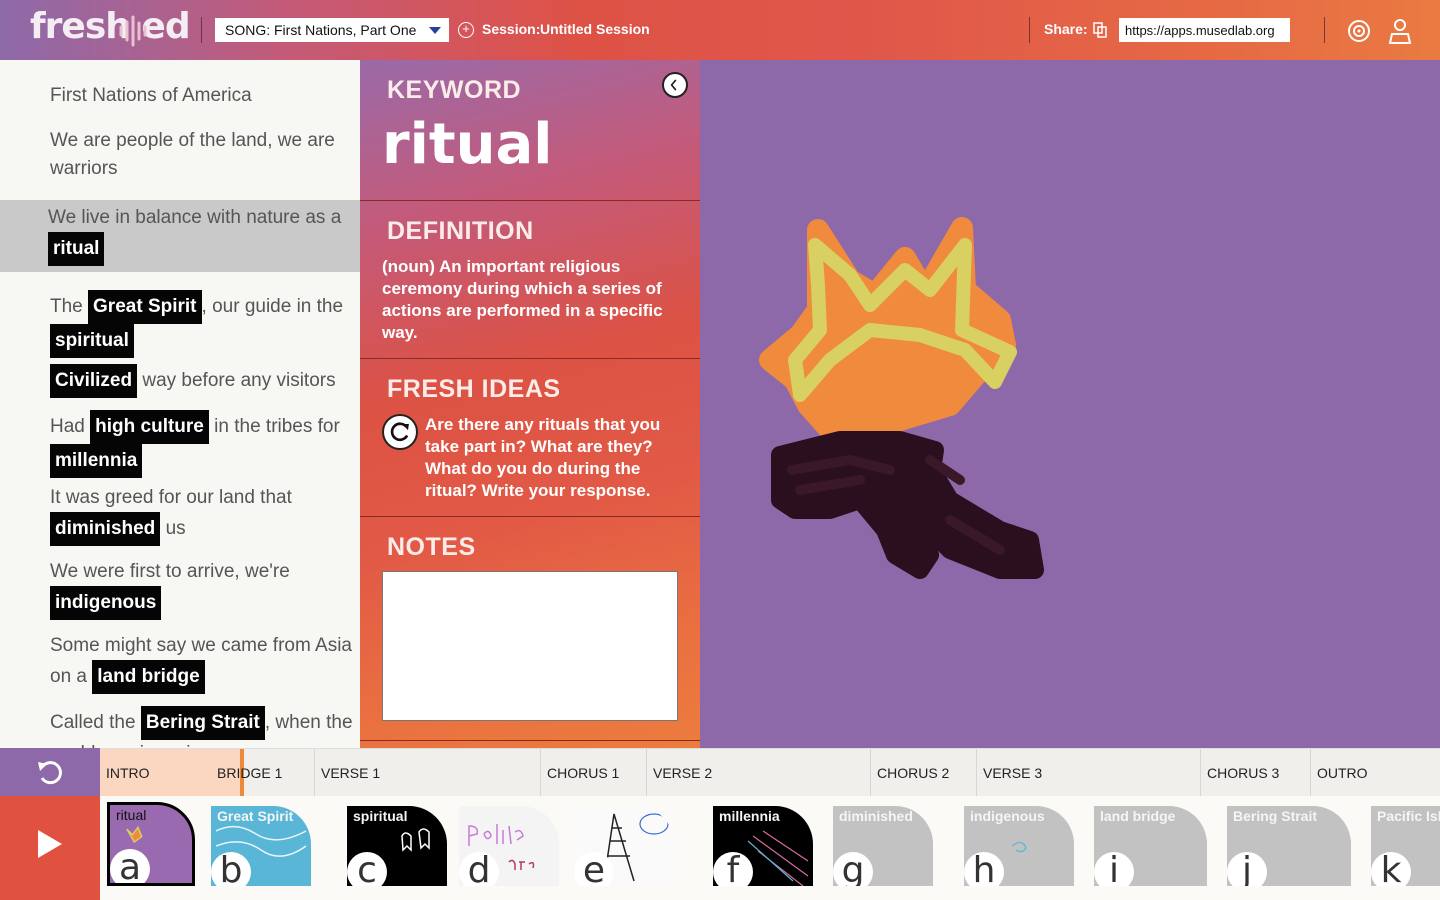 This screenshot has height=900, width=1440. What do you see at coordinates (1114, 869) in the screenshot?
I see `card-letter: i` at bounding box center [1114, 869].